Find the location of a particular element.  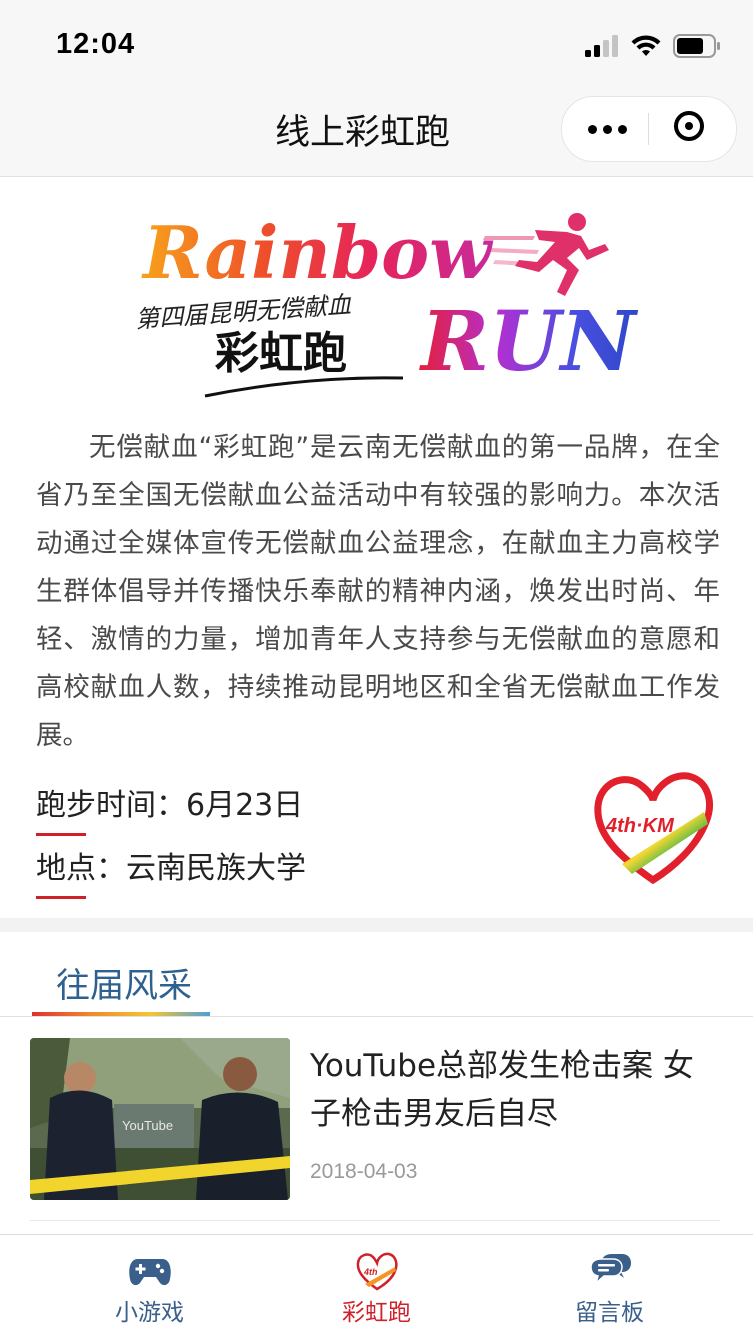

tab-label-message-board: 留言板 is located at coordinates (609, 1313).